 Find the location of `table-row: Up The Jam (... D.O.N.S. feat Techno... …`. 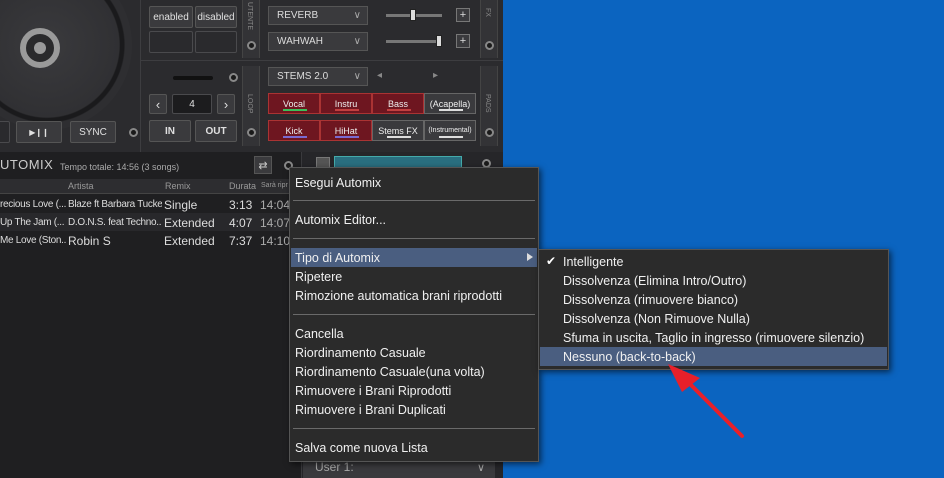

table-row: Up The Jam (... D.O.N.S. feat Techno... … is located at coordinates (150, 222).